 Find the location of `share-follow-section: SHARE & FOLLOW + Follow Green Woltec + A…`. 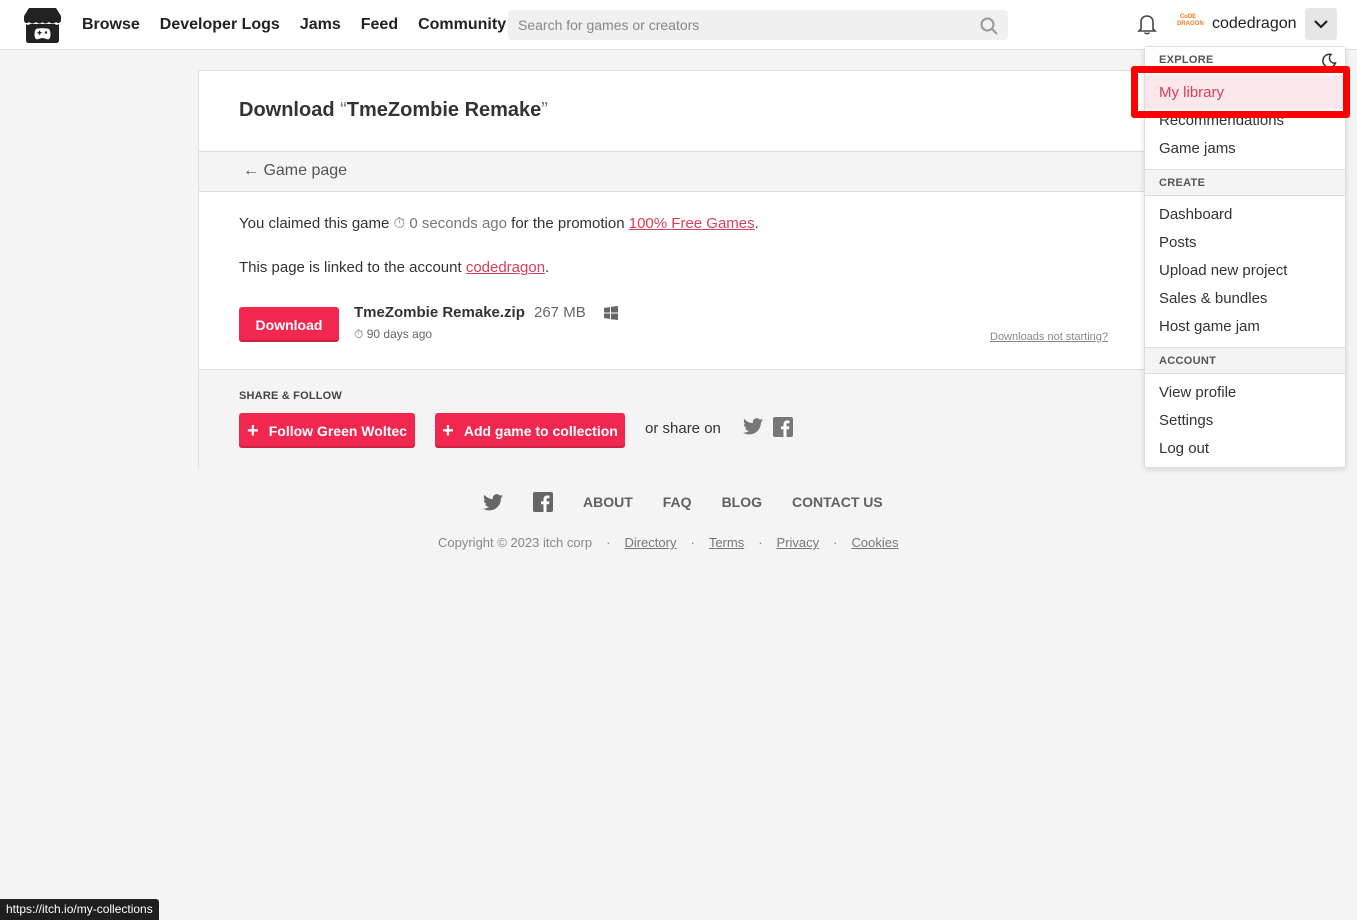

share-follow-section: SHARE & FOLLOW + Follow Green Woltec + A… is located at coordinates (678, 418).